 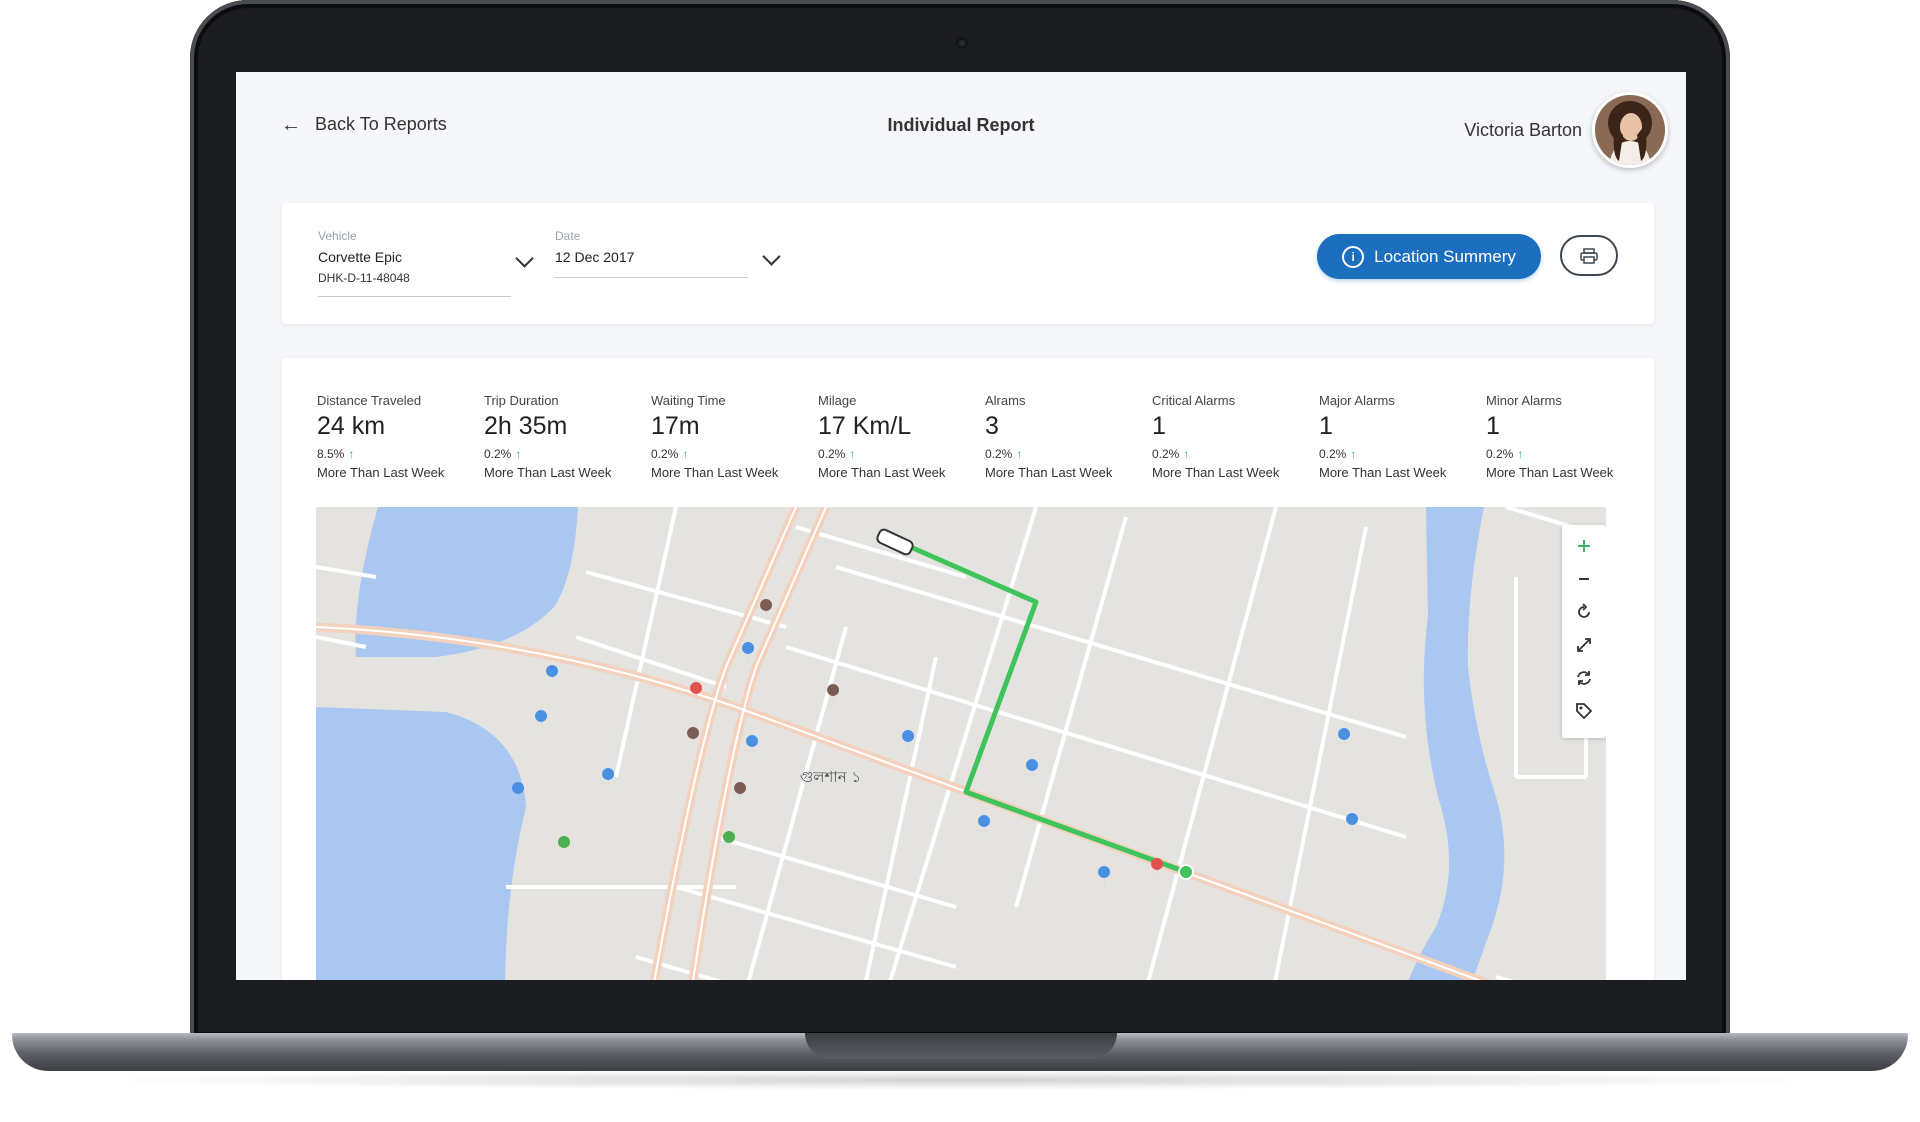 What do you see at coordinates (1394, 436) in the screenshot?
I see `stat-major-alarms: Major Alarms 1 0.2% ↑ More Than Last Week` at bounding box center [1394, 436].